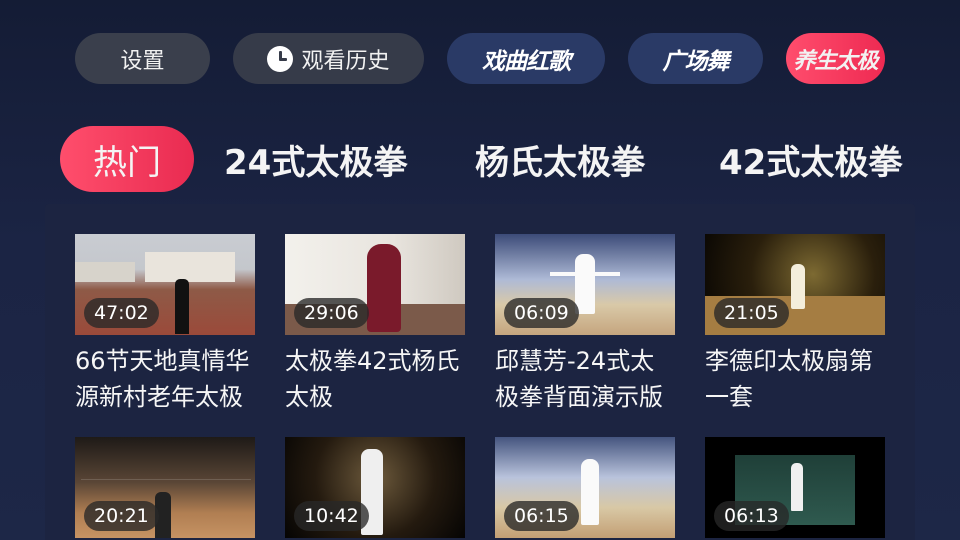 The height and width of the screenshot is (540, 960). I want to click on settings-label: 设置, so click(142, 61).